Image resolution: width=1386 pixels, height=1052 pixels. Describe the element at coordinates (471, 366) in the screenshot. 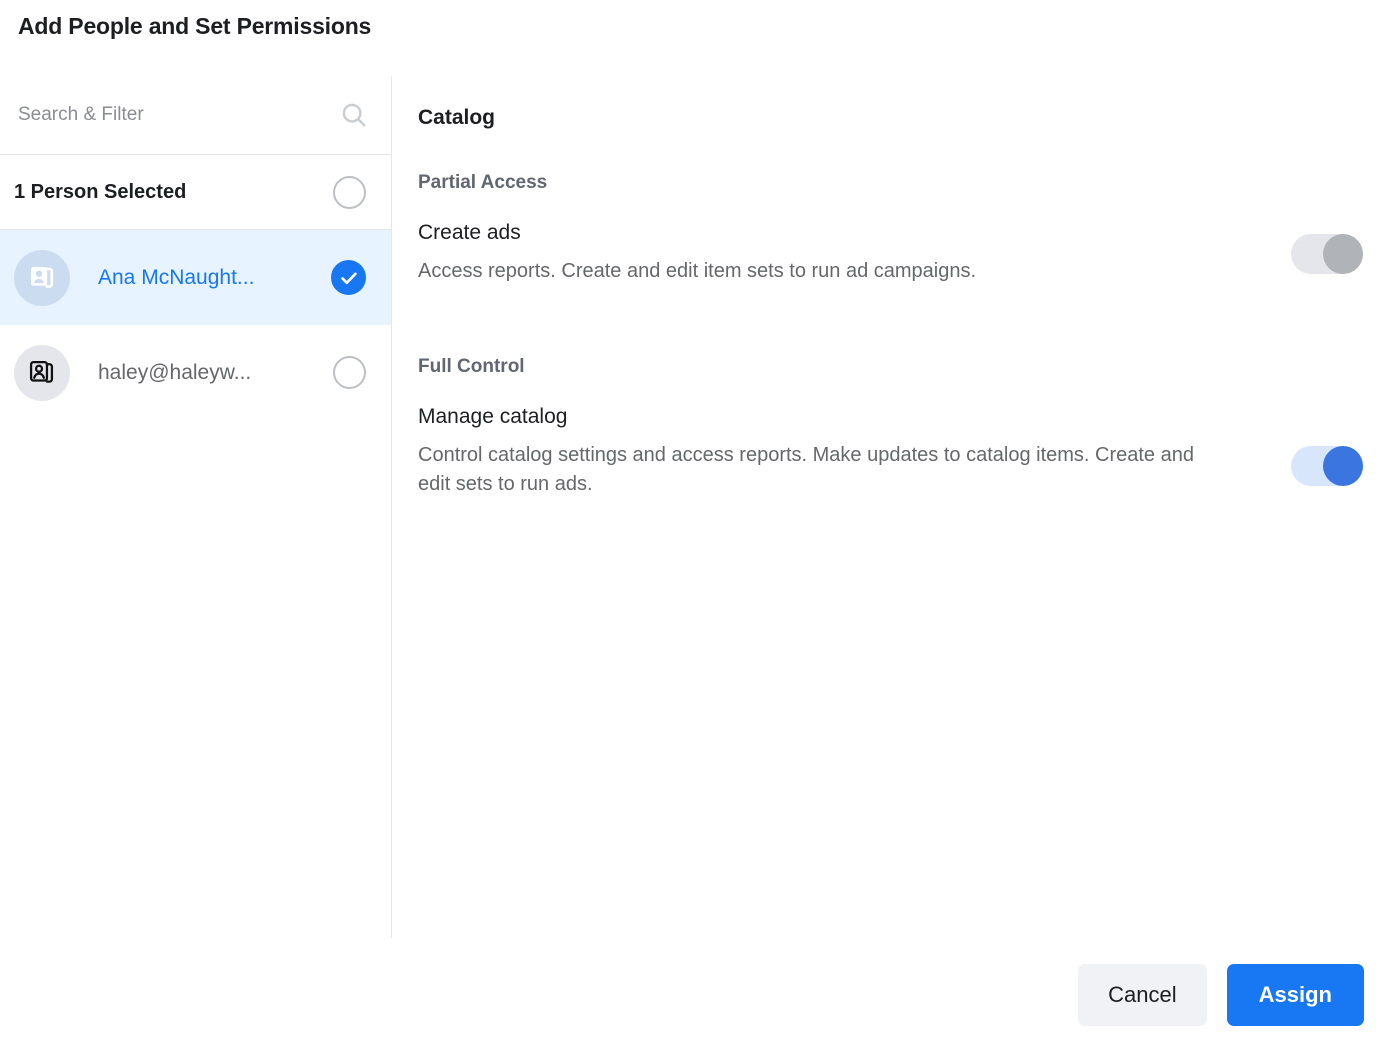

I see `permission-group-heading: Full Control` at that location.